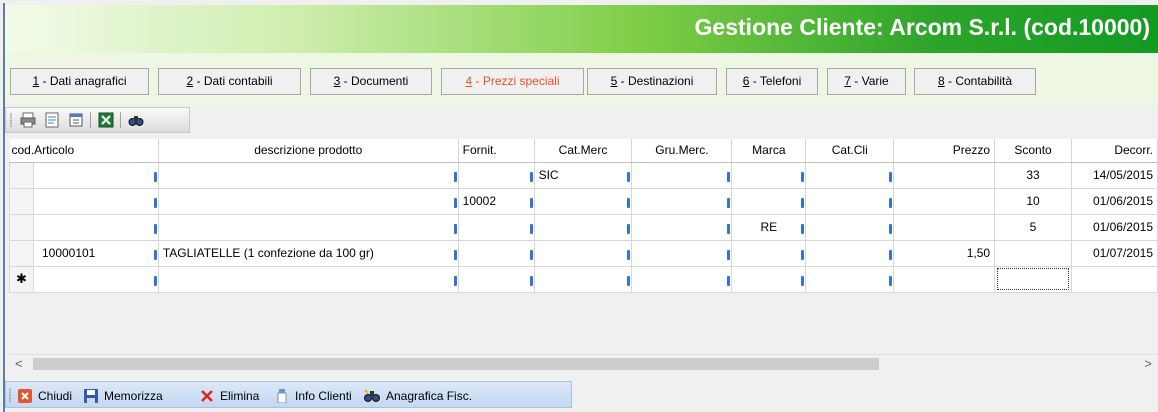 The height and width of the screenshot is (412, 1158). I want to click on table-row: 10002 10 01/06/2015, so click(583, 201).